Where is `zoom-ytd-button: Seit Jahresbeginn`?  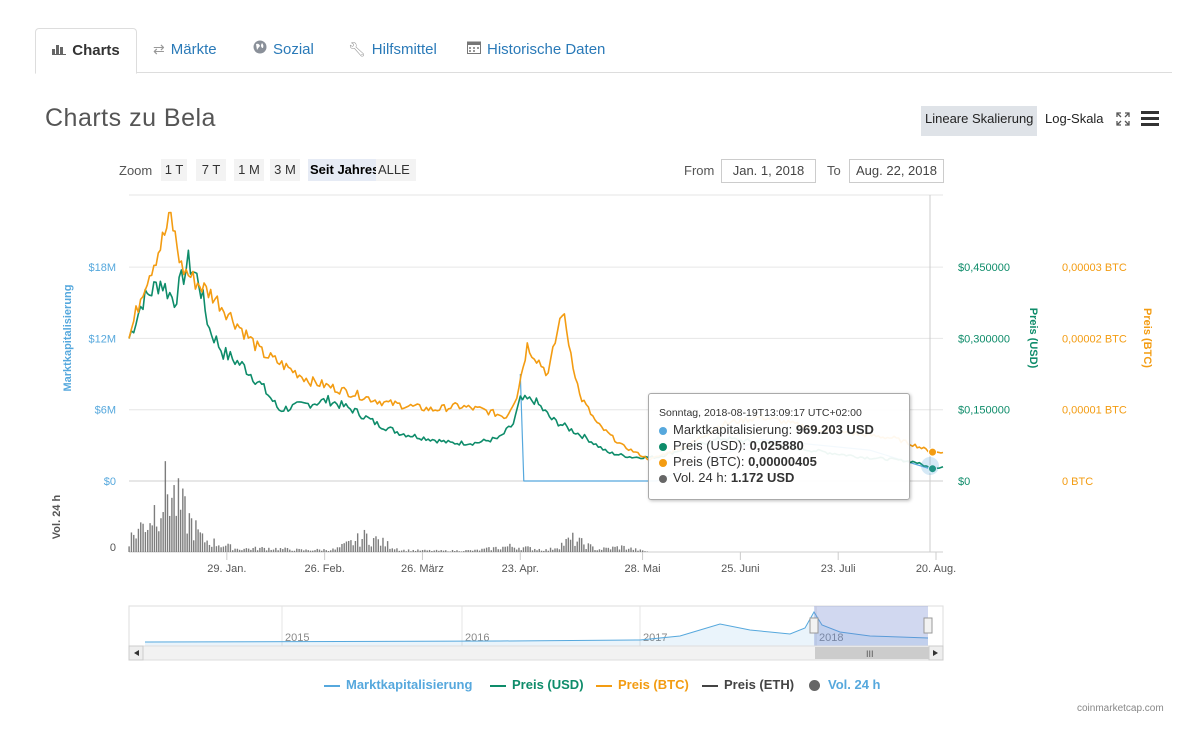 zoom-ytd-button: Seit Jahresbeginn is located at coordinates (342, 170).